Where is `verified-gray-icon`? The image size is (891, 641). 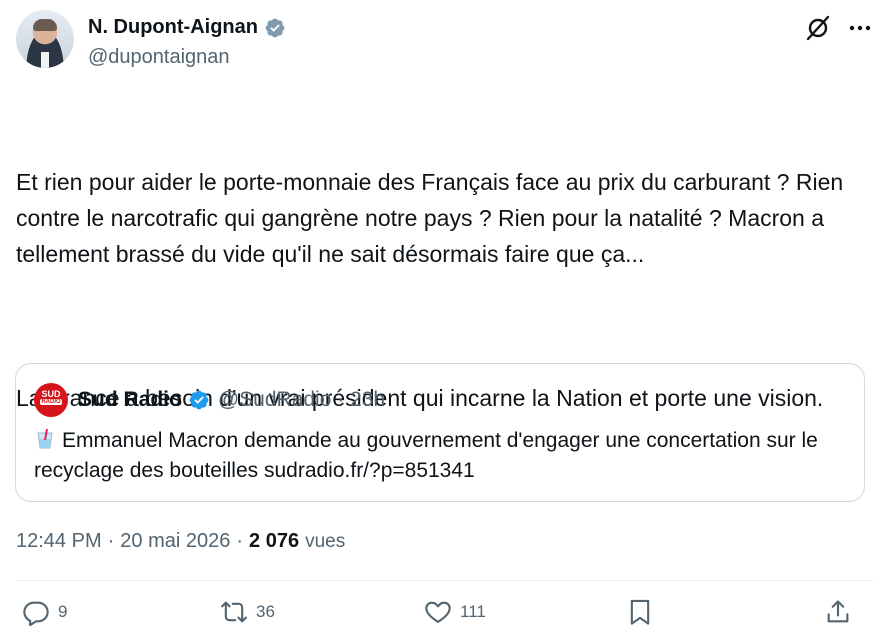 verified-gray-icon is located at coordinates (275, 27).